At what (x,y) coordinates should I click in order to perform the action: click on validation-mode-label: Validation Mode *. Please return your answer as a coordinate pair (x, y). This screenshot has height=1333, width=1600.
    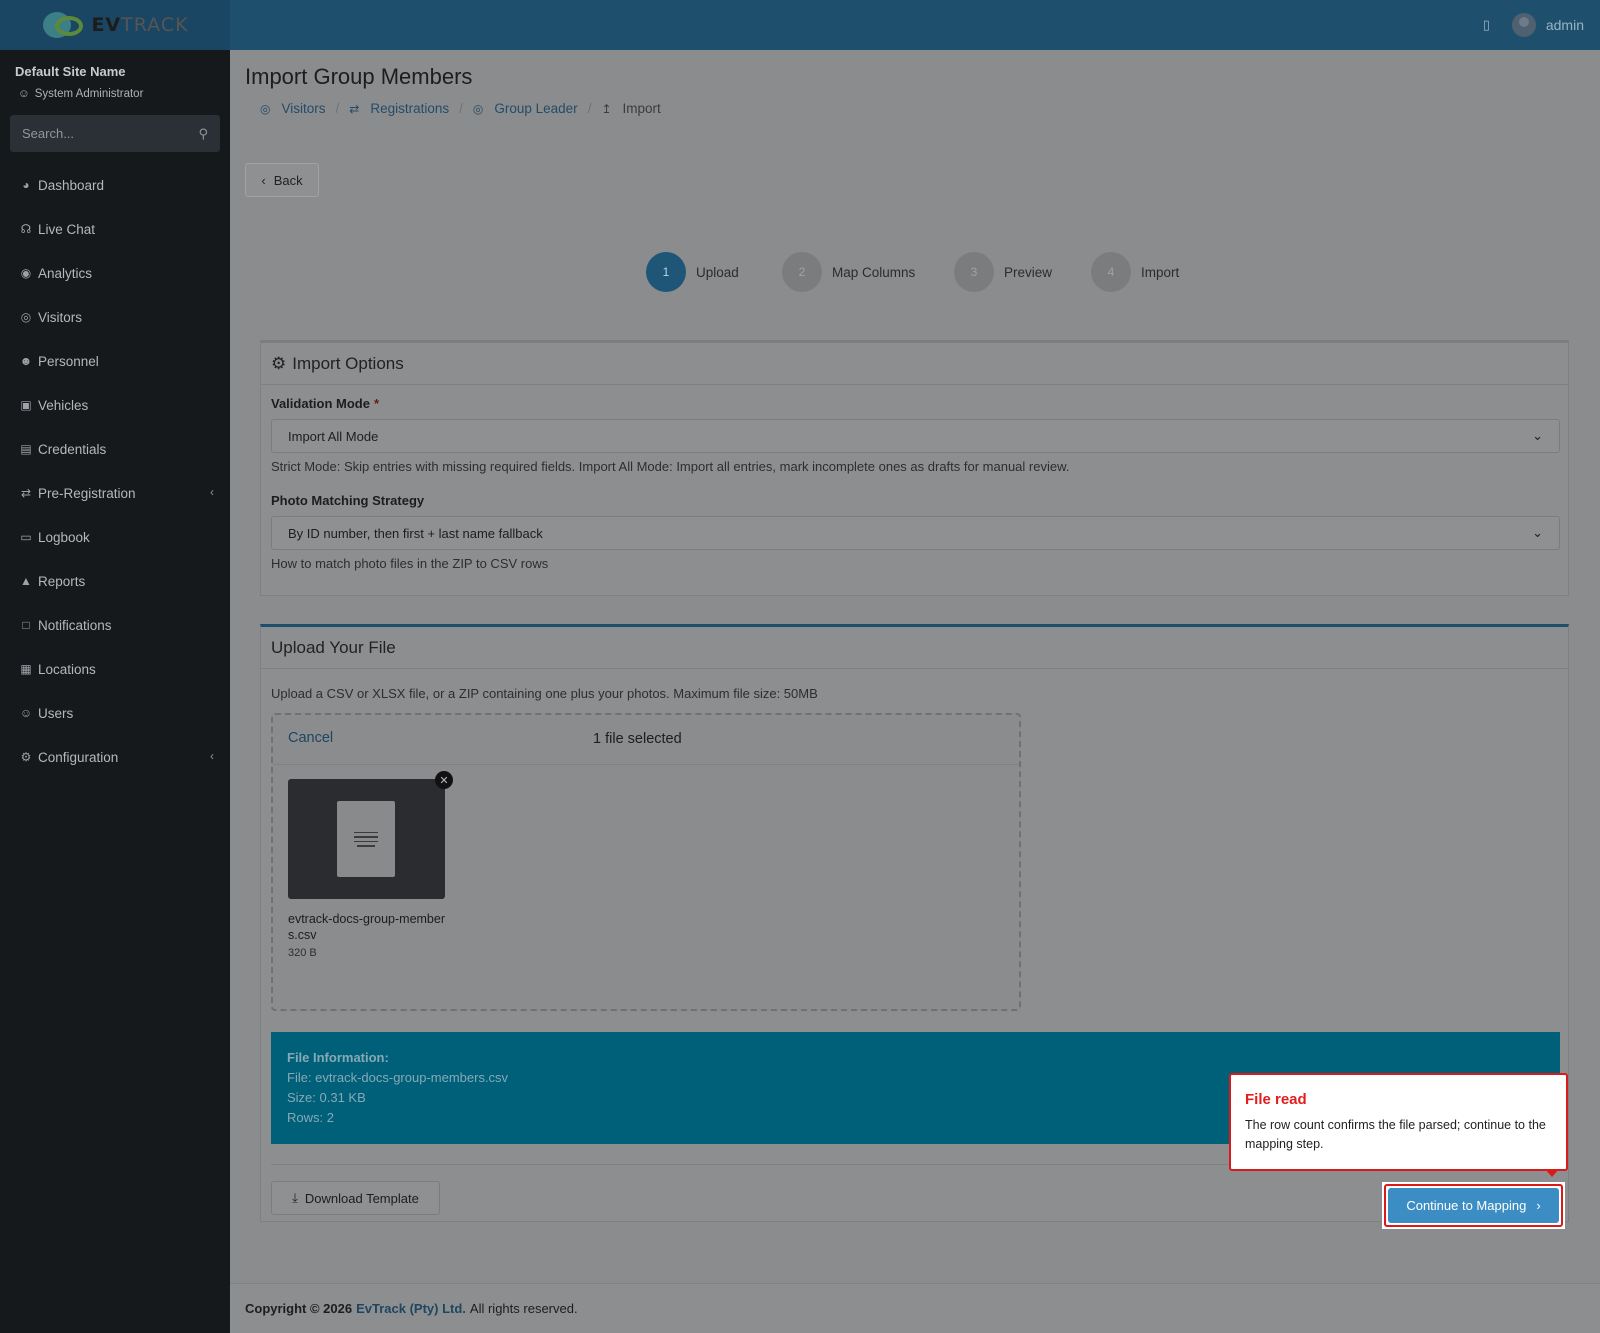
    Looking at the image, I should click on (325, 403).